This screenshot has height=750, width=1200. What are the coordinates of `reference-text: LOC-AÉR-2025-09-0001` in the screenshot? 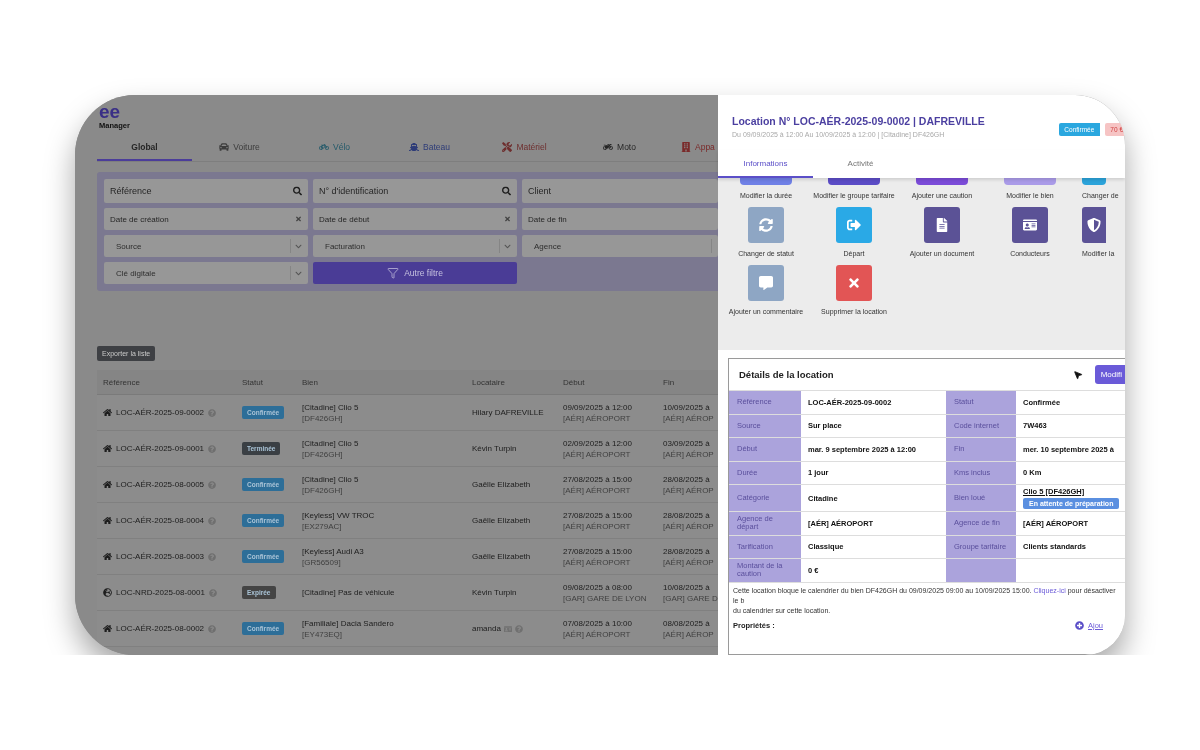 It's located at (160, 449).